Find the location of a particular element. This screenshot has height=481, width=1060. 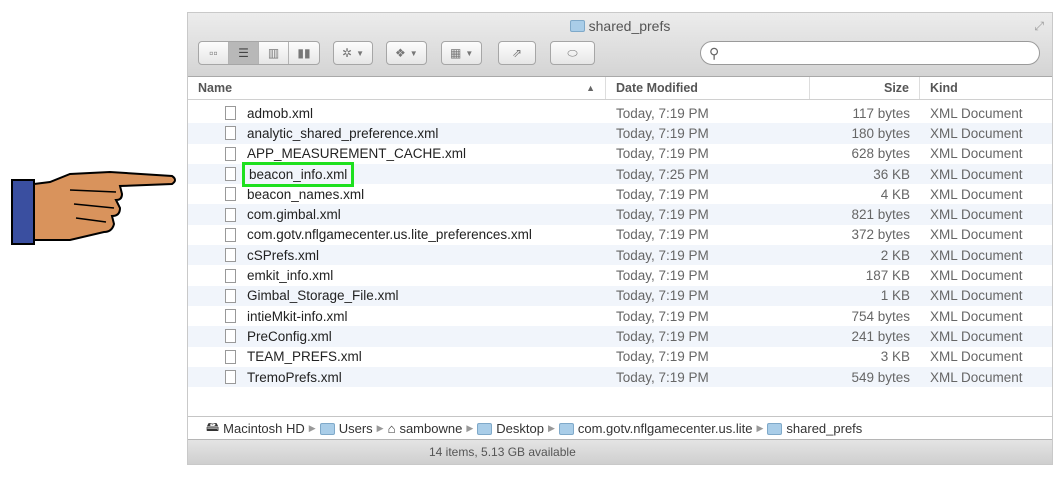

action-menu-button: ✲ ▼ is located at coordinates (353, 53).